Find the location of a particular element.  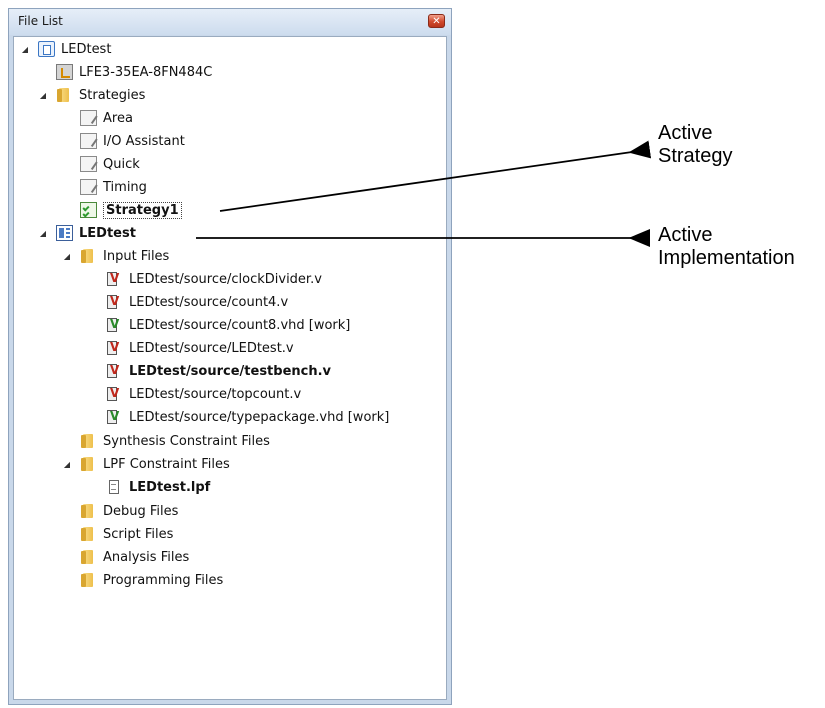

active-implementation-callout: Active Implementation is located at coordinates (726, 247).